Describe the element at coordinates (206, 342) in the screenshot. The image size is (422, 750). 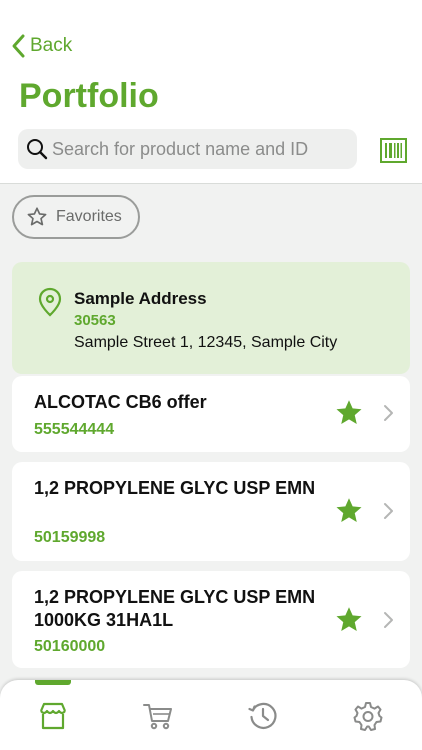
I see `address-street: Sample Street 1, 12345, Sample City` at that location.